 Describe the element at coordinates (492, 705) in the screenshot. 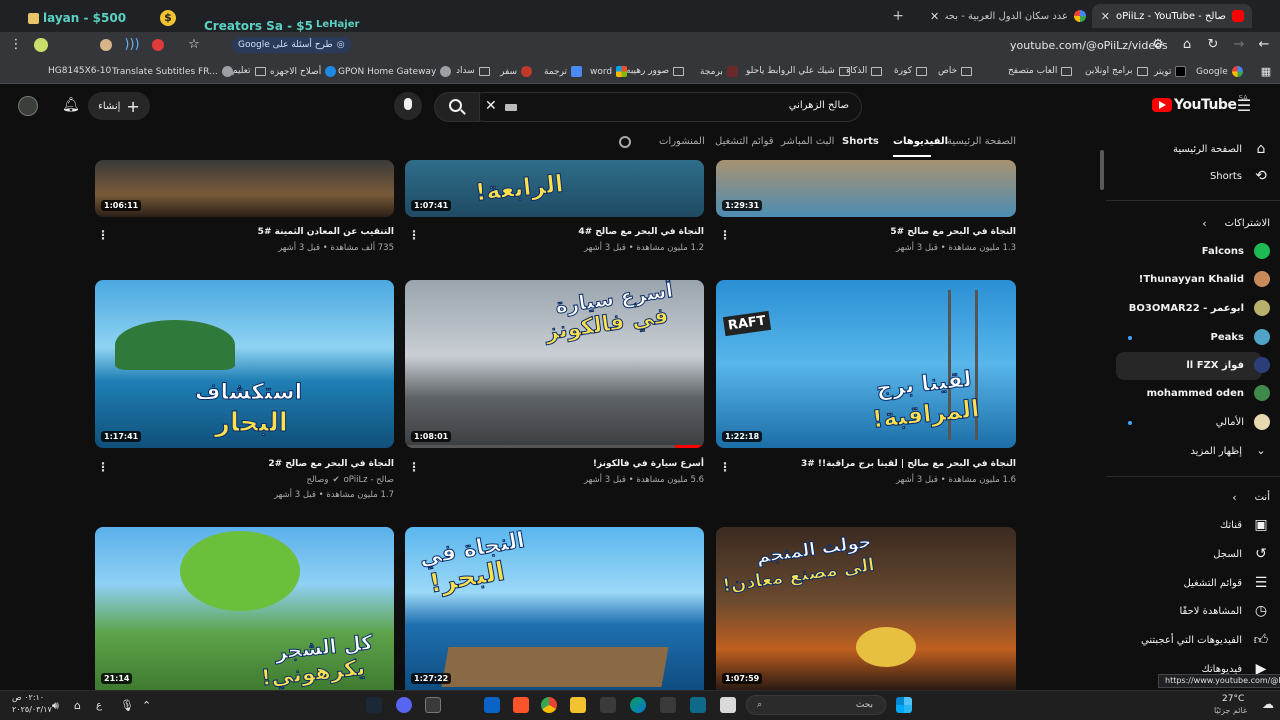

I see `outlook-icon` at that location.